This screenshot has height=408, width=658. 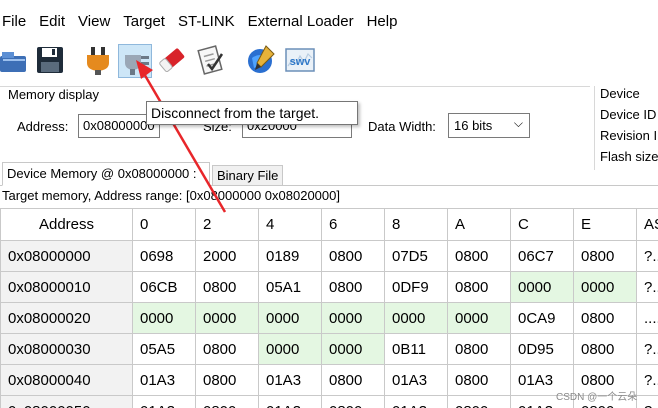 I want to click on column-header: E, so click(x=605, y=224).